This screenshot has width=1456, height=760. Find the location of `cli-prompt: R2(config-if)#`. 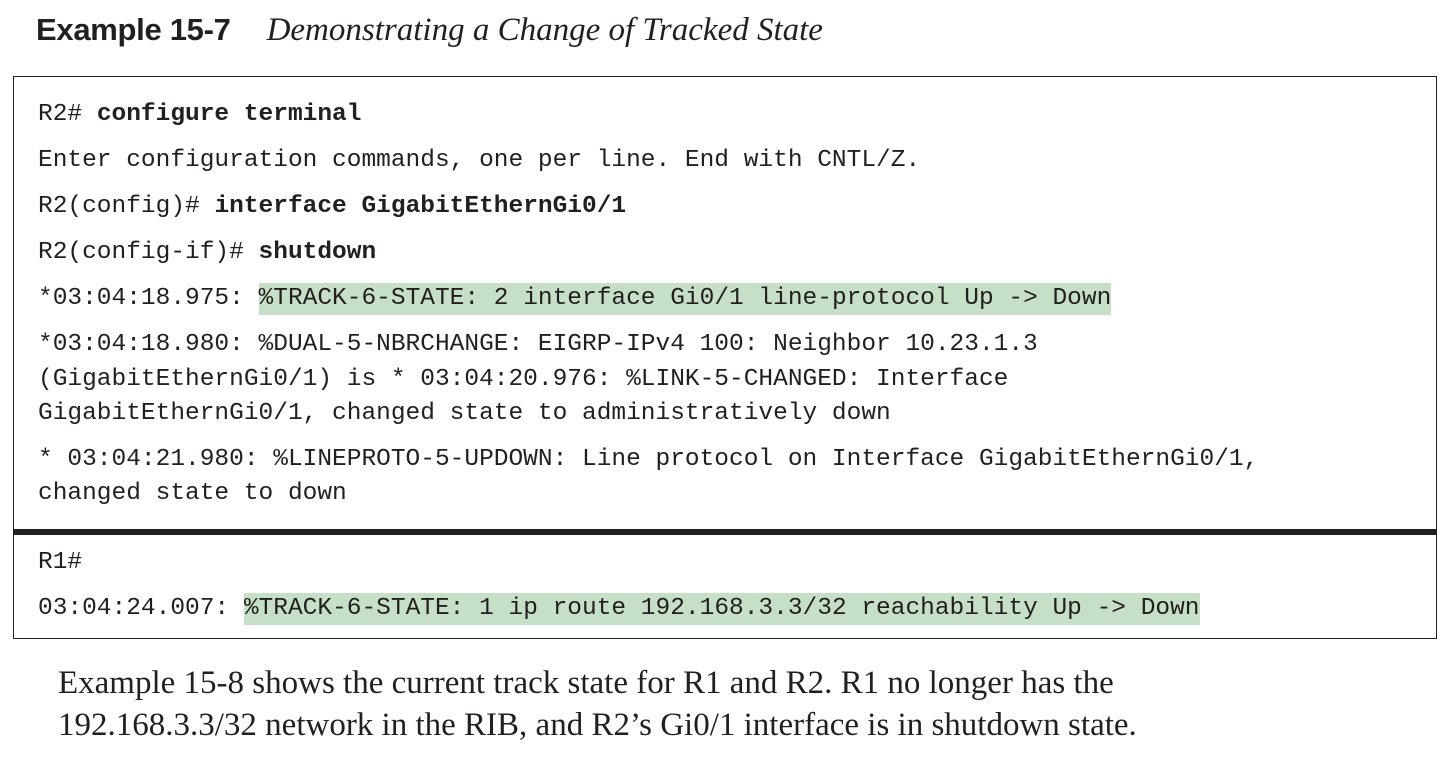

cli-prompt: R2(config-if)# is located at coordinates (148, 252).